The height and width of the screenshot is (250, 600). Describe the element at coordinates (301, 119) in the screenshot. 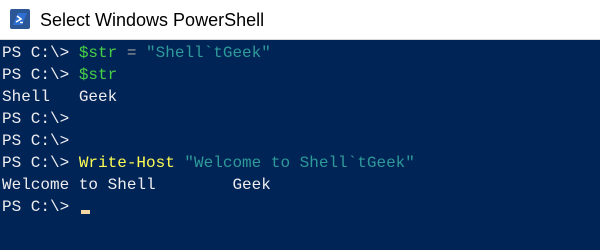

I see `console-line-4: PS C:\>` at that location.